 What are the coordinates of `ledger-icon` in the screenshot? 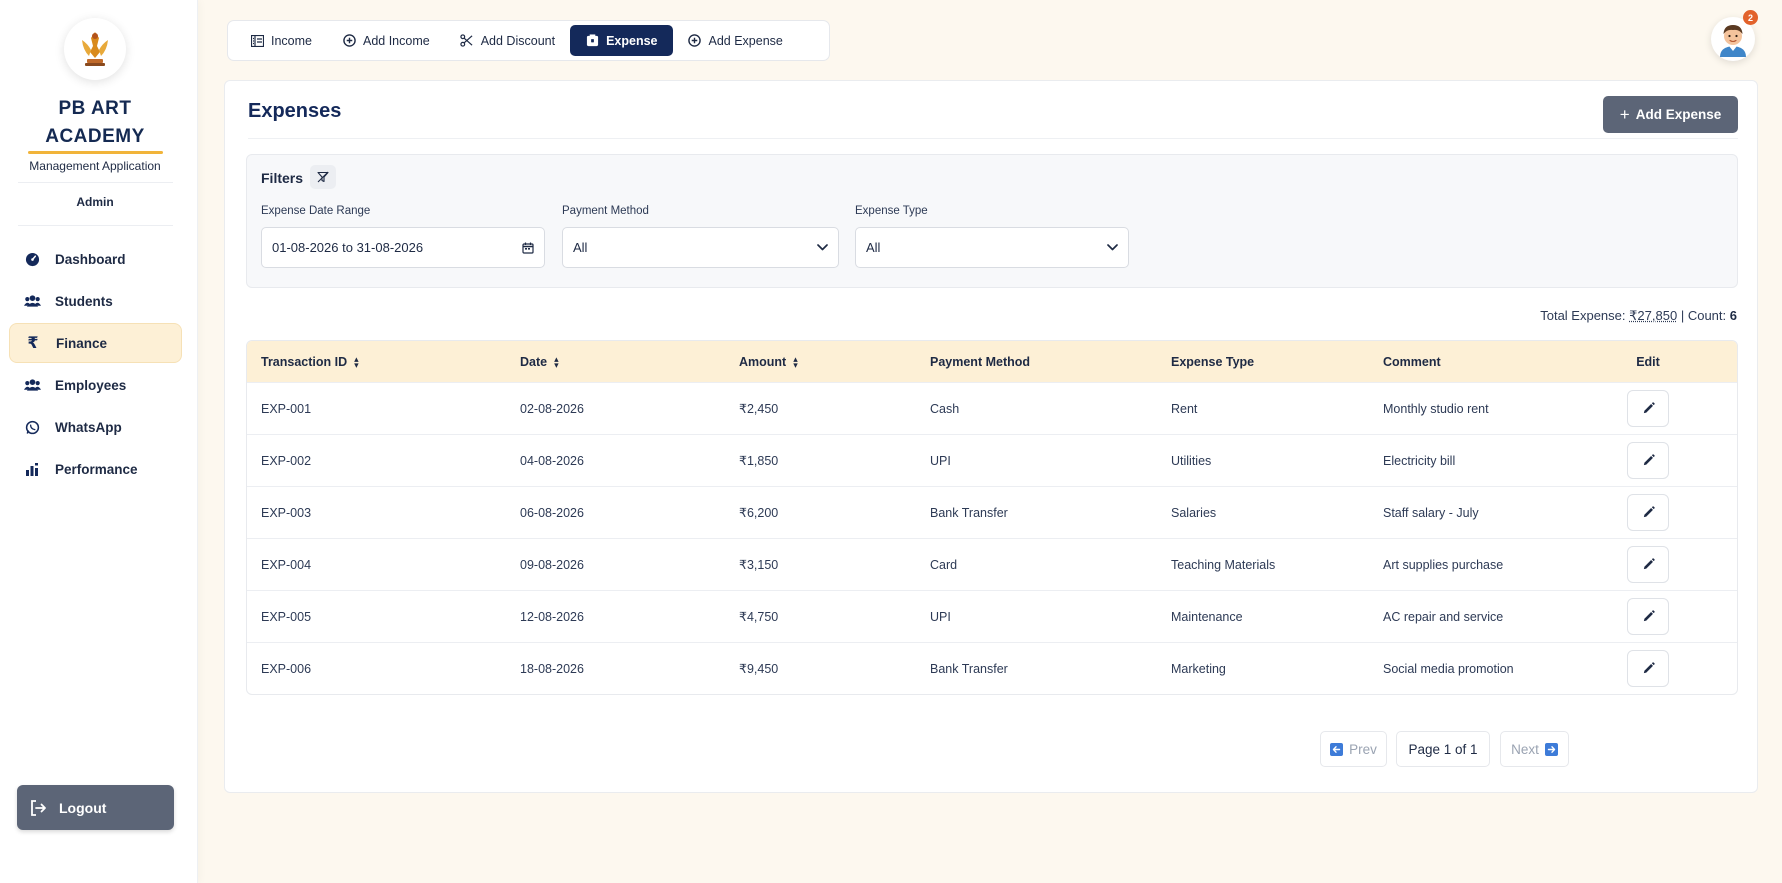 It's located at (257, 41).